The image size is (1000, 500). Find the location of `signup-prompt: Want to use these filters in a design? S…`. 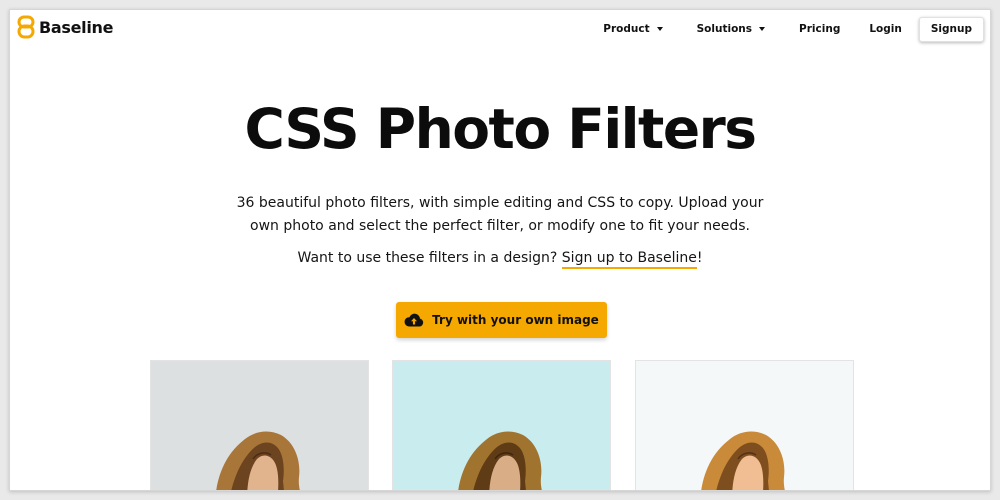

signup-prompt: Want to use these filters in a design? S… is located at coordinates (500, 259).